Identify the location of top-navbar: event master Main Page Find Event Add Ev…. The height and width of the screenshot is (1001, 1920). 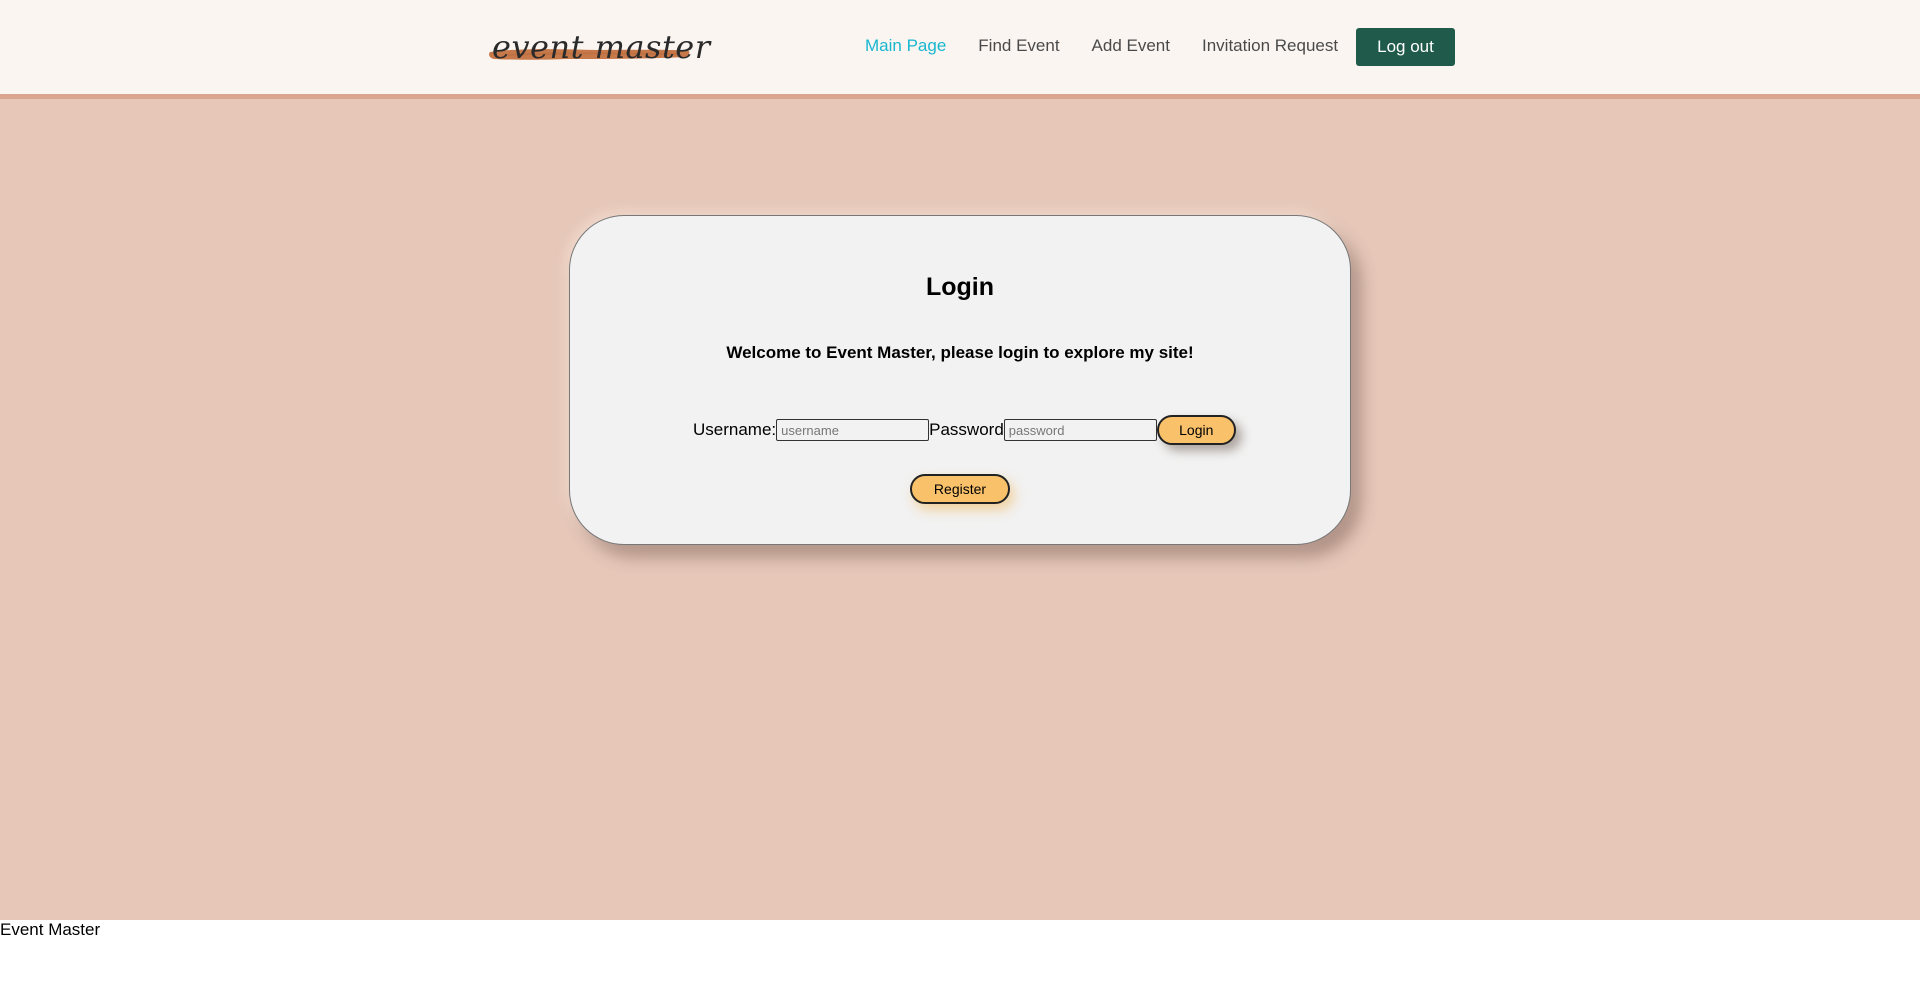
(960, 49).